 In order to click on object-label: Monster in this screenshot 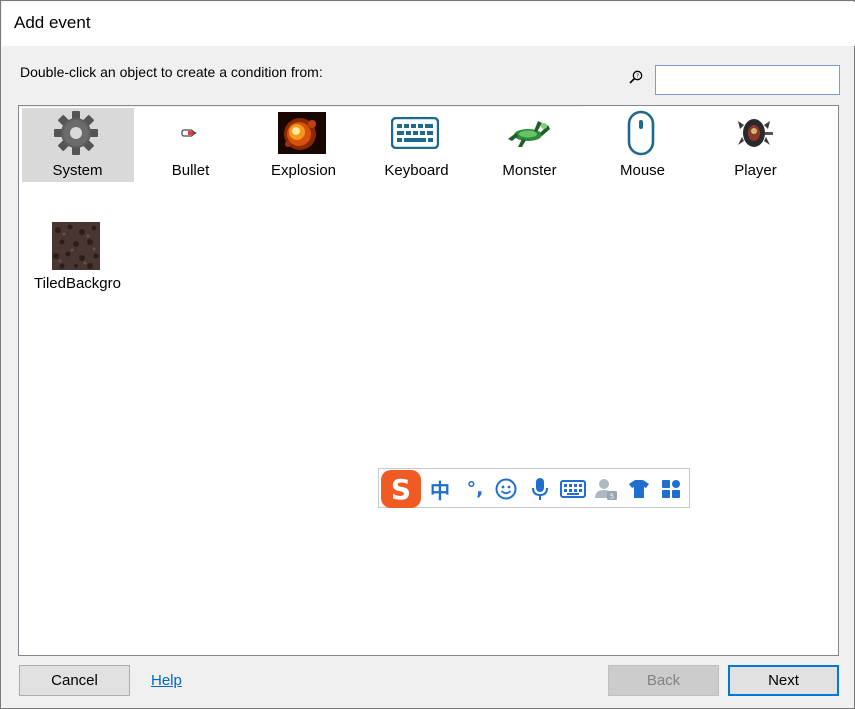, I will do `click(529, 170)`.